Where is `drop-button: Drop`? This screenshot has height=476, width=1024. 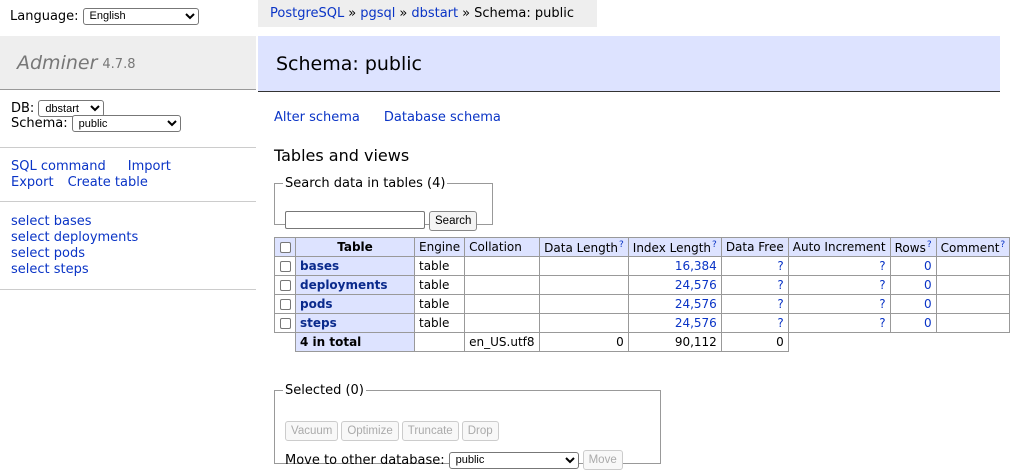
drop-button: Drop is located at coordinates (480, 431).